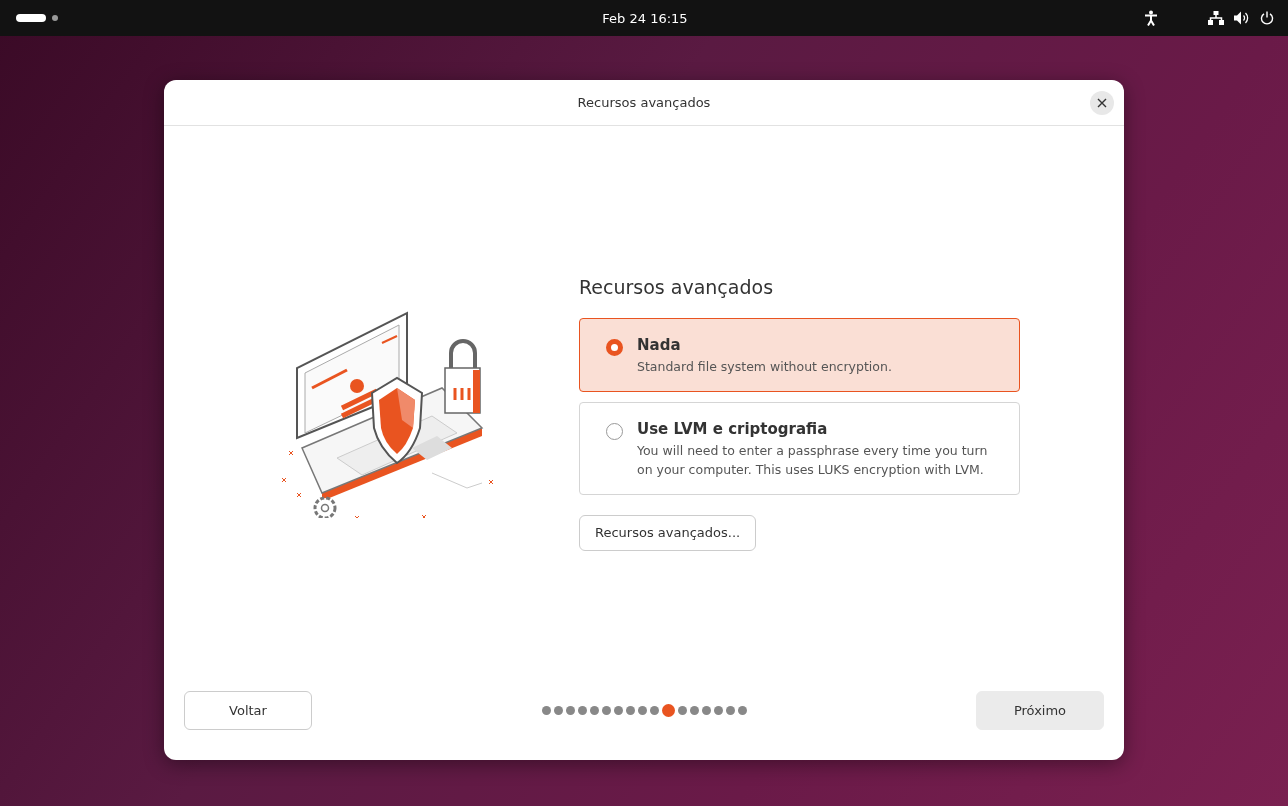 The image size is (1288, 806). Describe the element at coordinates (799, 354) in the screenshot. I see `option-card: Nada Standard file system without encryption.` at that location.